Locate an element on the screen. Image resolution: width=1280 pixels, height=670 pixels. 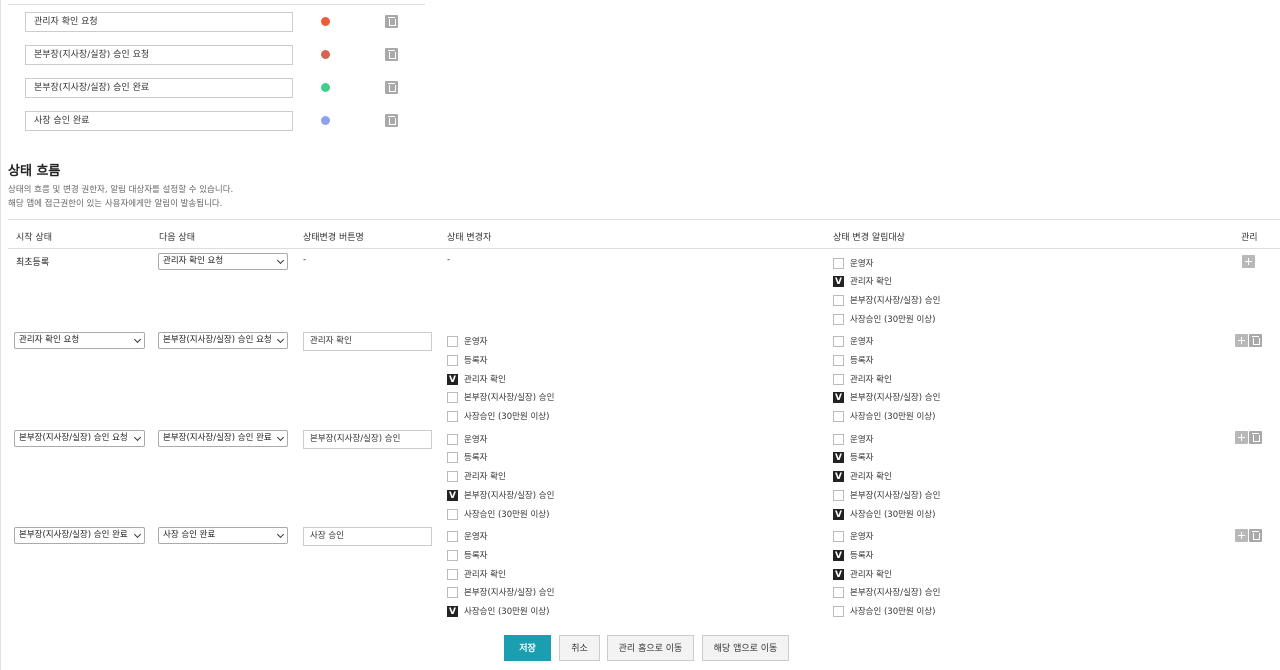
changer-empty: - is located at coordinates (449, 260).